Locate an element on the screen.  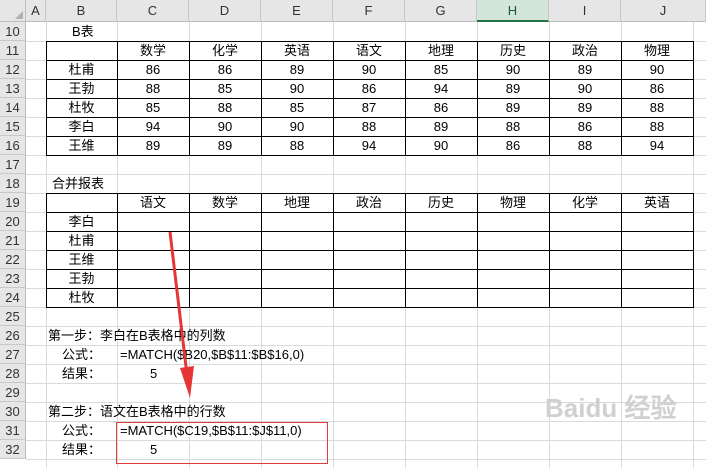
baidu-watermark: Baidu 经验 is located at coordinates (610, 406).